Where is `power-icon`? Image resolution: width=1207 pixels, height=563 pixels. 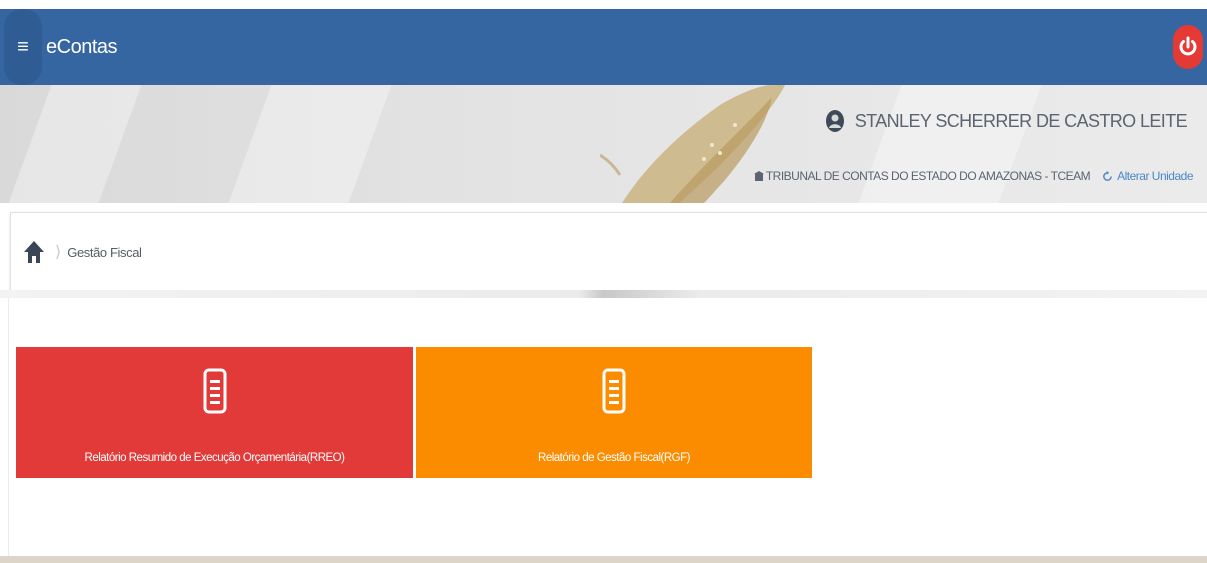 power-icon is located at coordinates (1188, 46).